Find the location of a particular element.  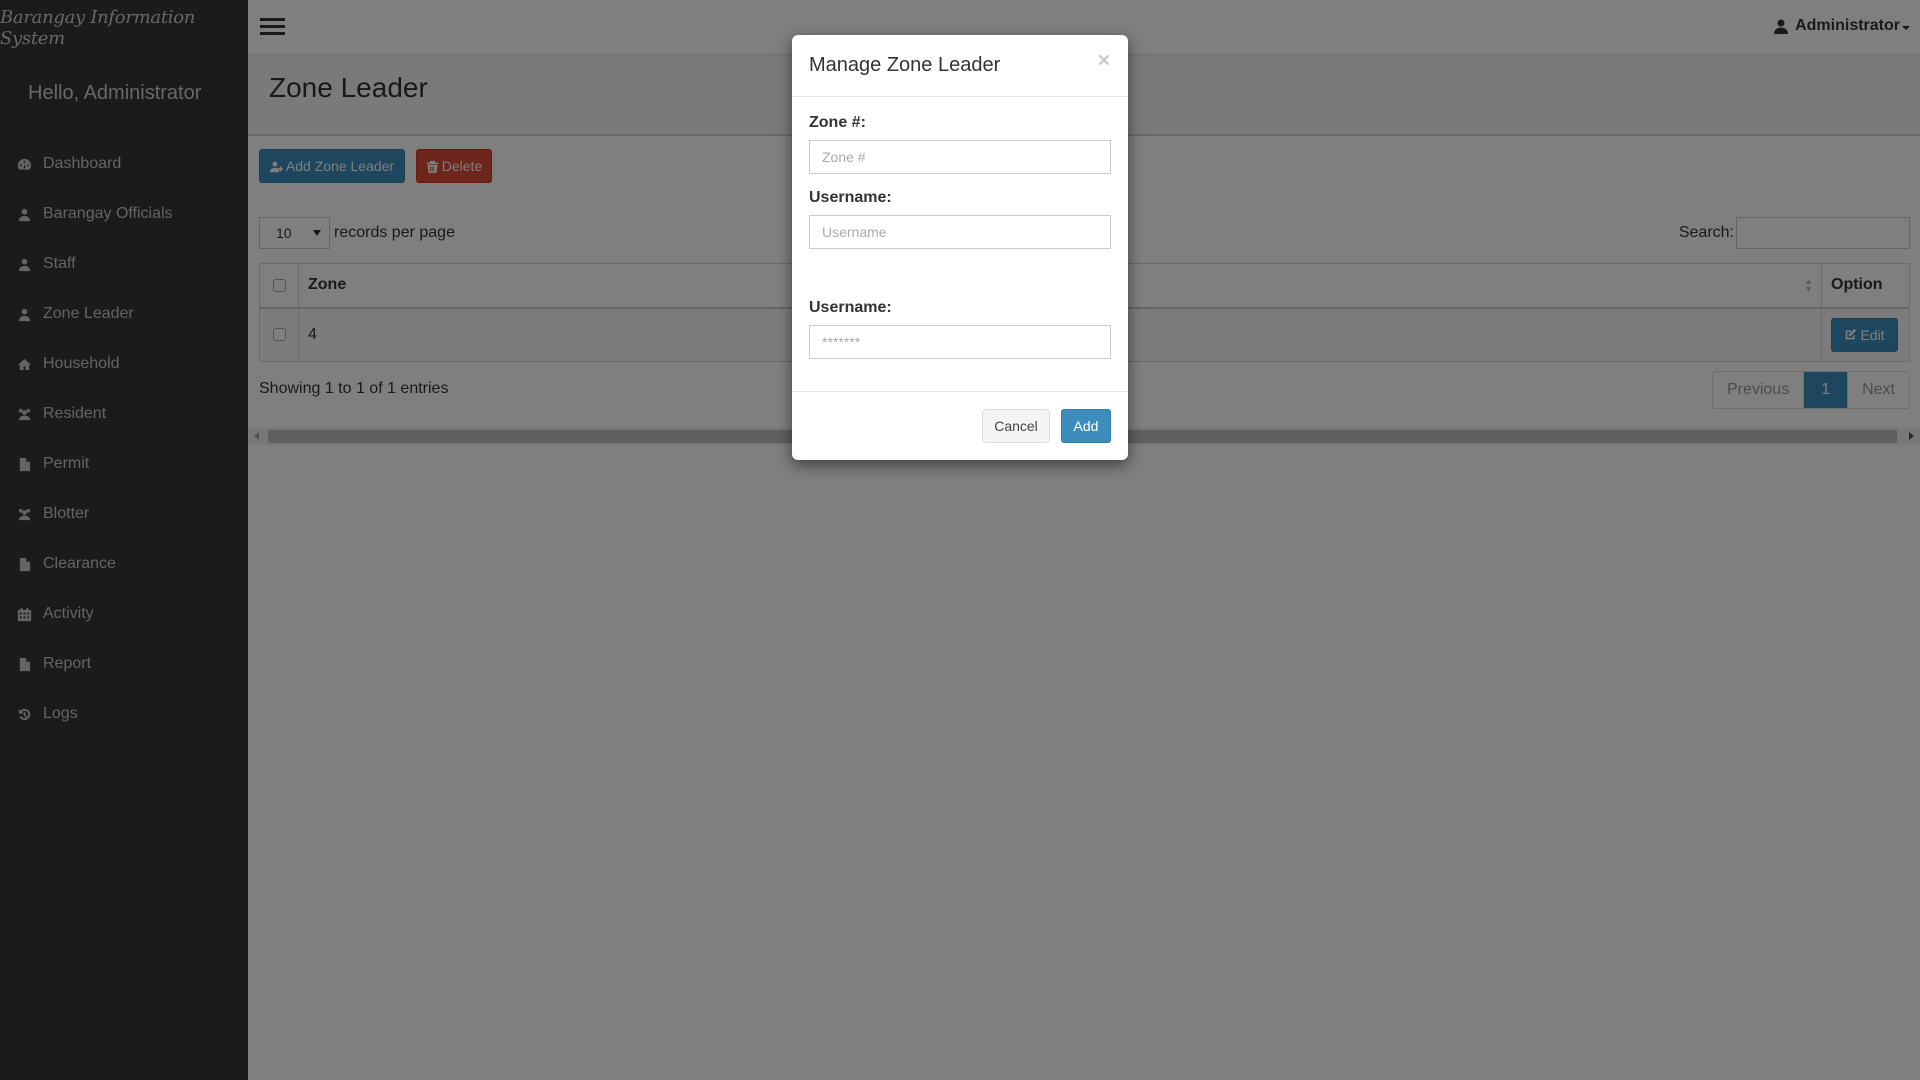

cancel-button: Cancel is located at coordinates (1016, 426).